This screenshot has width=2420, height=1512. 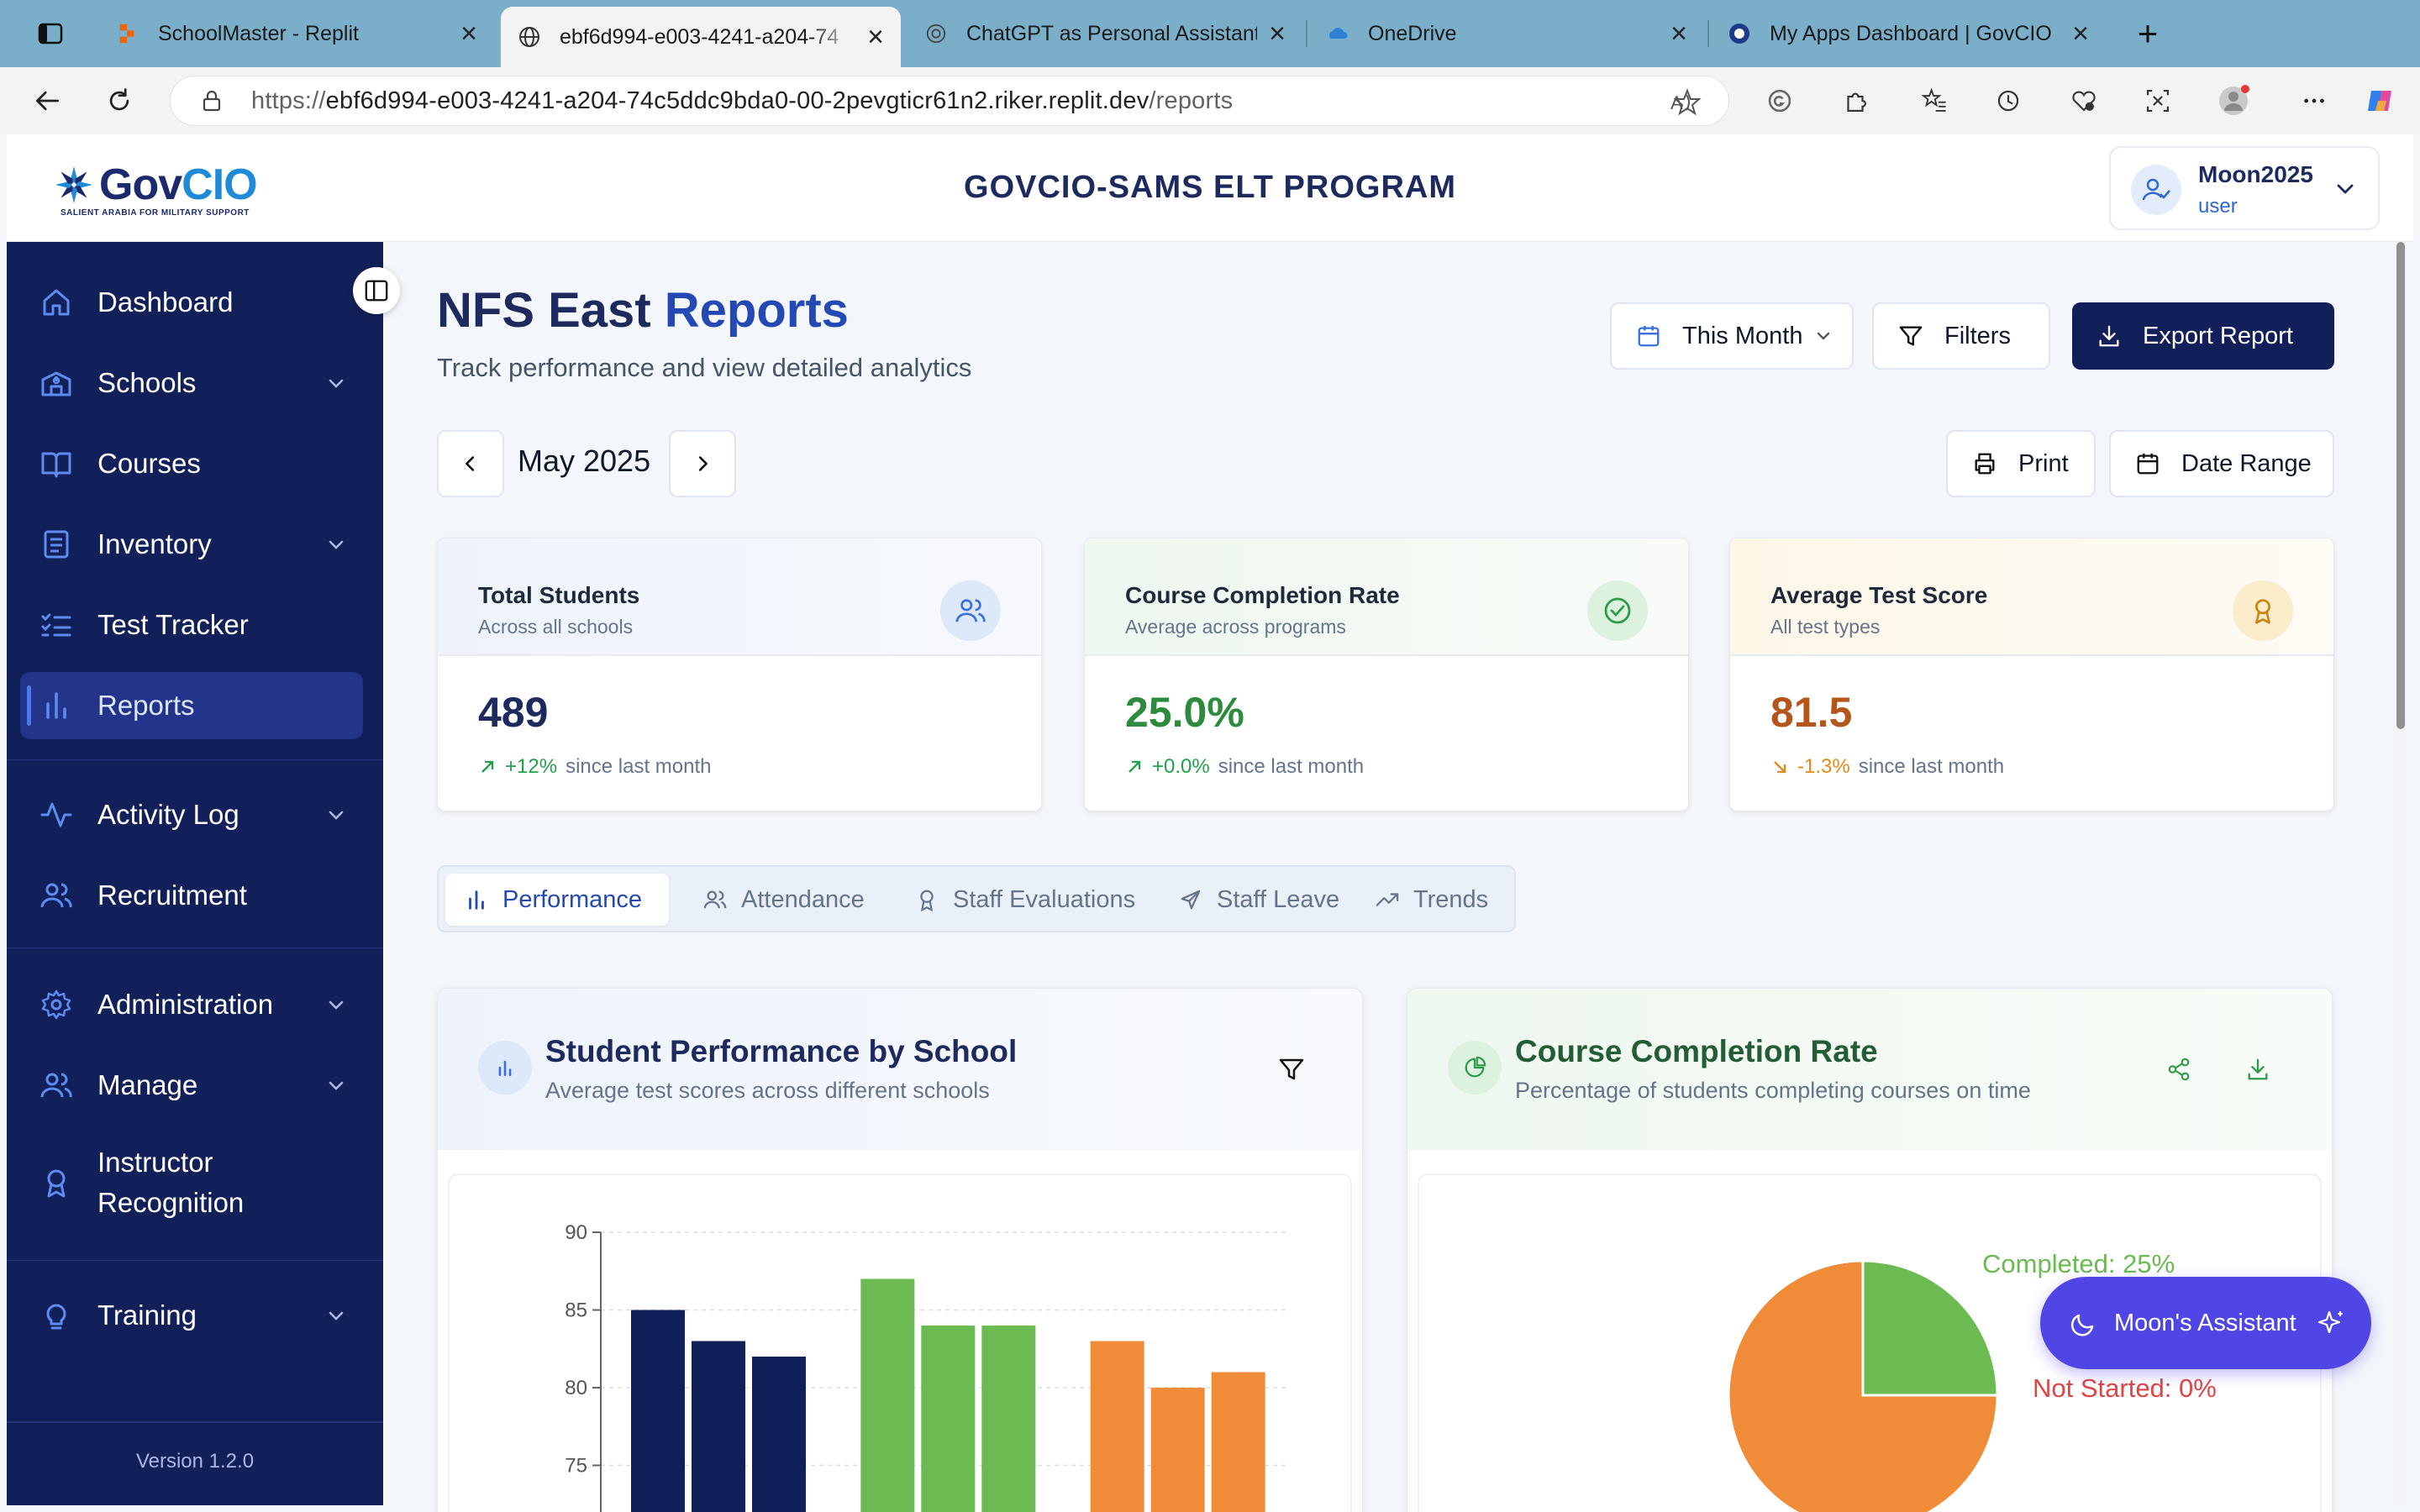 What do you see at coordinates (2400, 873) in the screenshot?
I see `page-scrollbar` at bounding box center [2400, 873].